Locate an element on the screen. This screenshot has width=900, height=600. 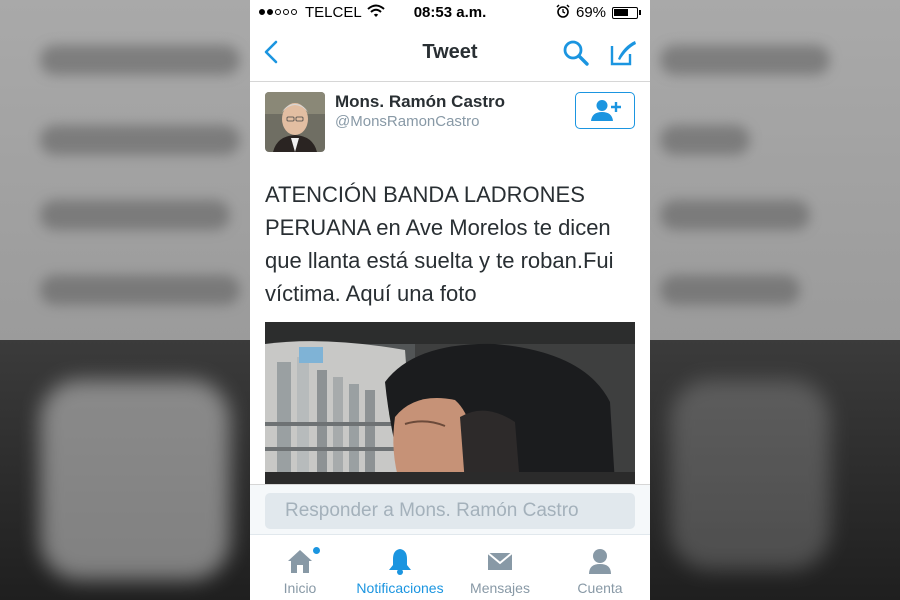
search-icon is located at coordinates (576, 53).